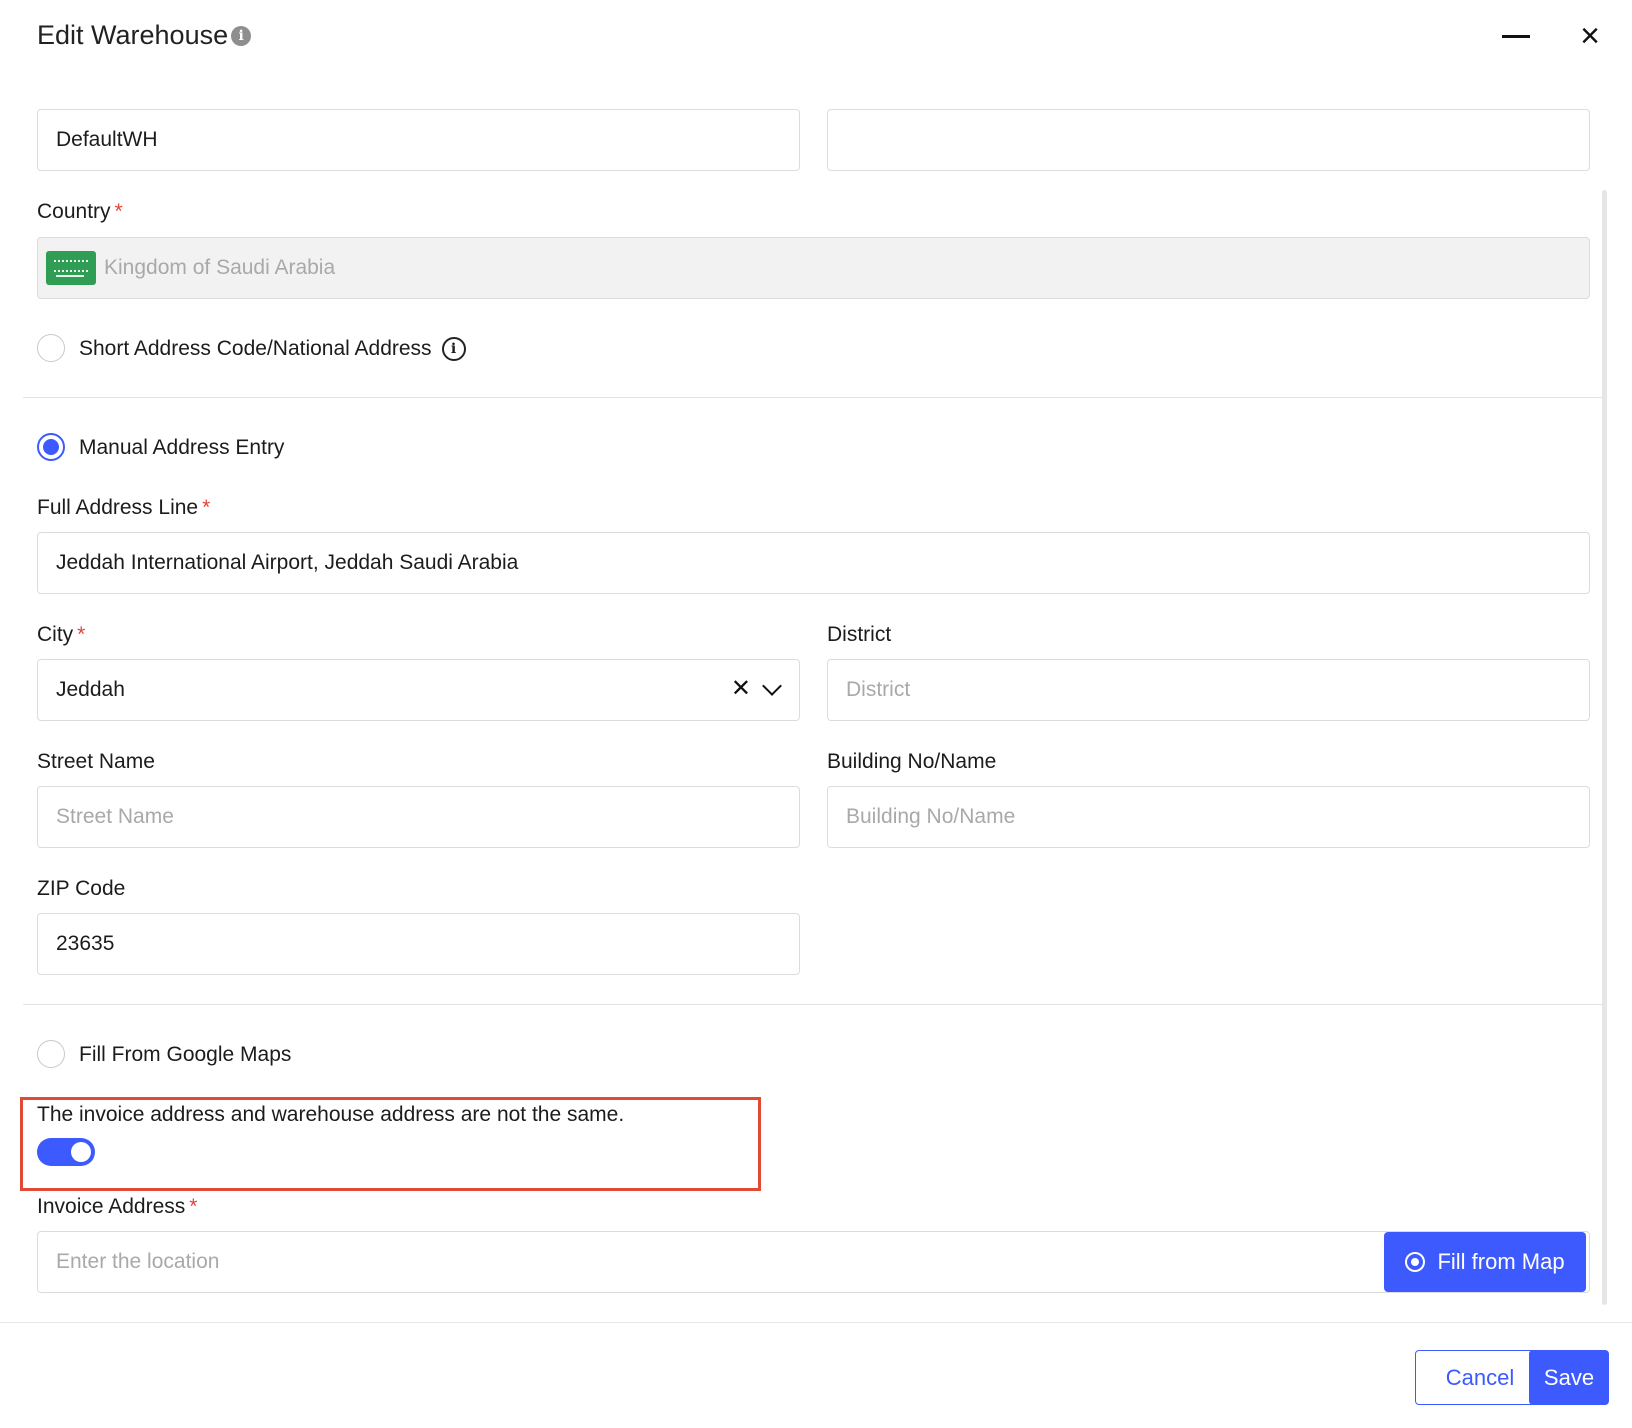 The width and height of the screenshot is (1632, 1428). I want to click on minimize-icon, so click(1517, 37).